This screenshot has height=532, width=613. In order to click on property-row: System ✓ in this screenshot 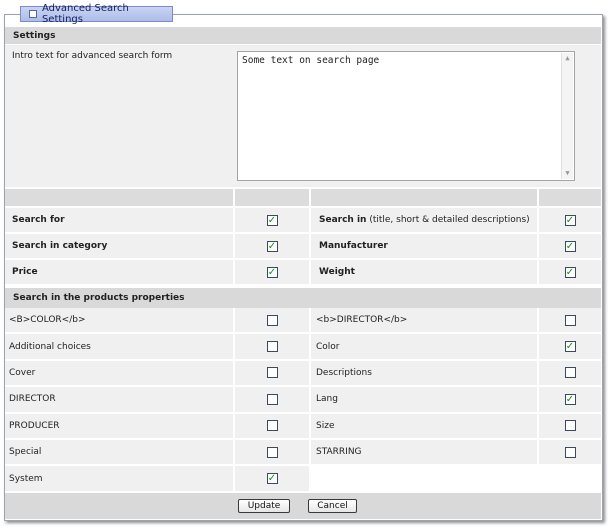, I will do `click(303, 479)`.